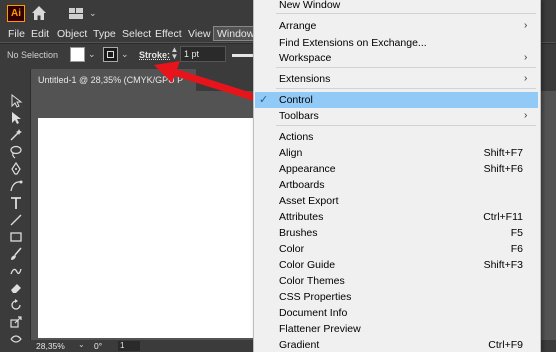 The image size is (556, 352). What do you see at coordinates (503, 153) in the screenshot?
I see `shortcut-label: Shift+F7` at bounding box center [503, 153].